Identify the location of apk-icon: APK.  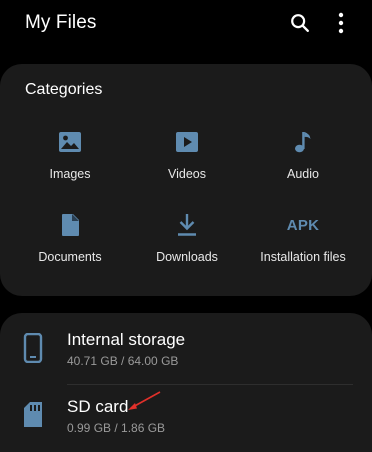
(303, 225).